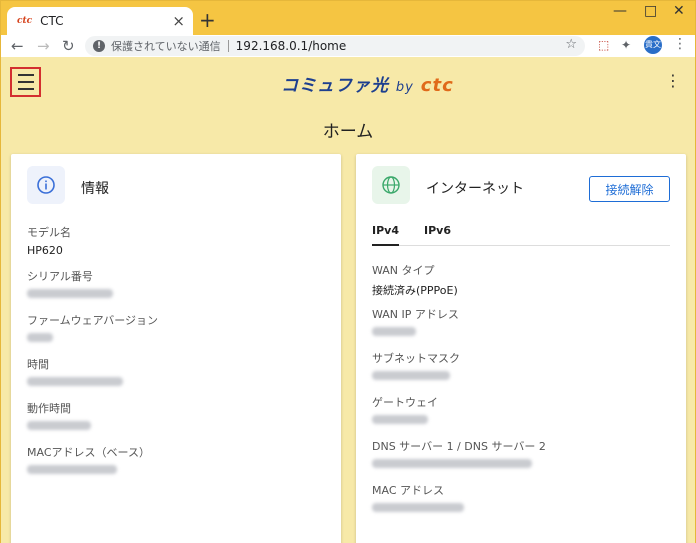 The height and width of the screenshot is (543, 696). I want to click on field-firmware: ファームウェアバージョン, so click(92, 328).